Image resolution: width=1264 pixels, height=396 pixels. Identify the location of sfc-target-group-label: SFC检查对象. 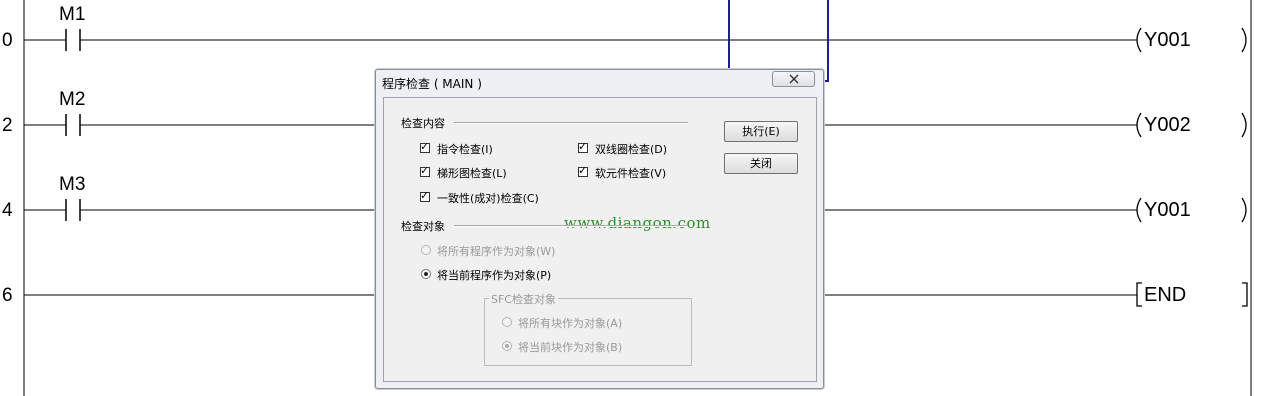
(523, 299).